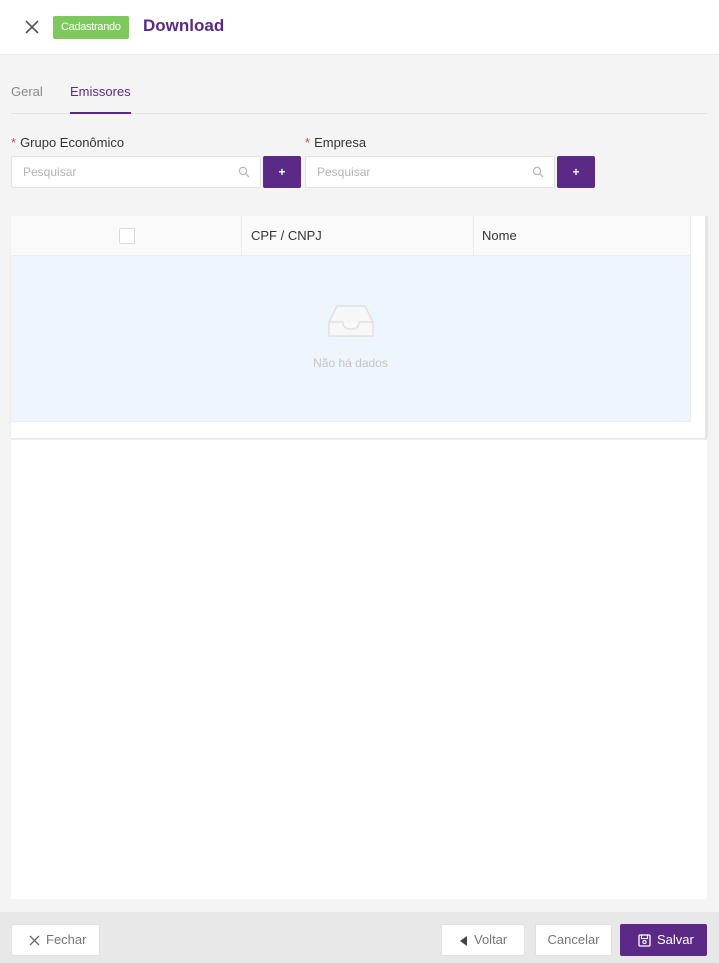  What do you see at coordinates (576, 172) in the screenshot?
I see `add-empresa-button: +` at bounding box center [576, 172].